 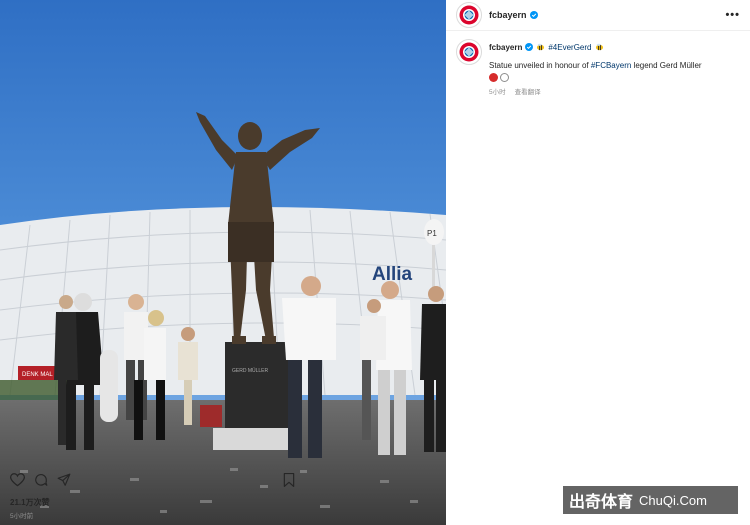 What do you see at coordinates (37, 375) in the screenshot?
I see `banner-text: DENK MAL` at bounding box center [37, 375].